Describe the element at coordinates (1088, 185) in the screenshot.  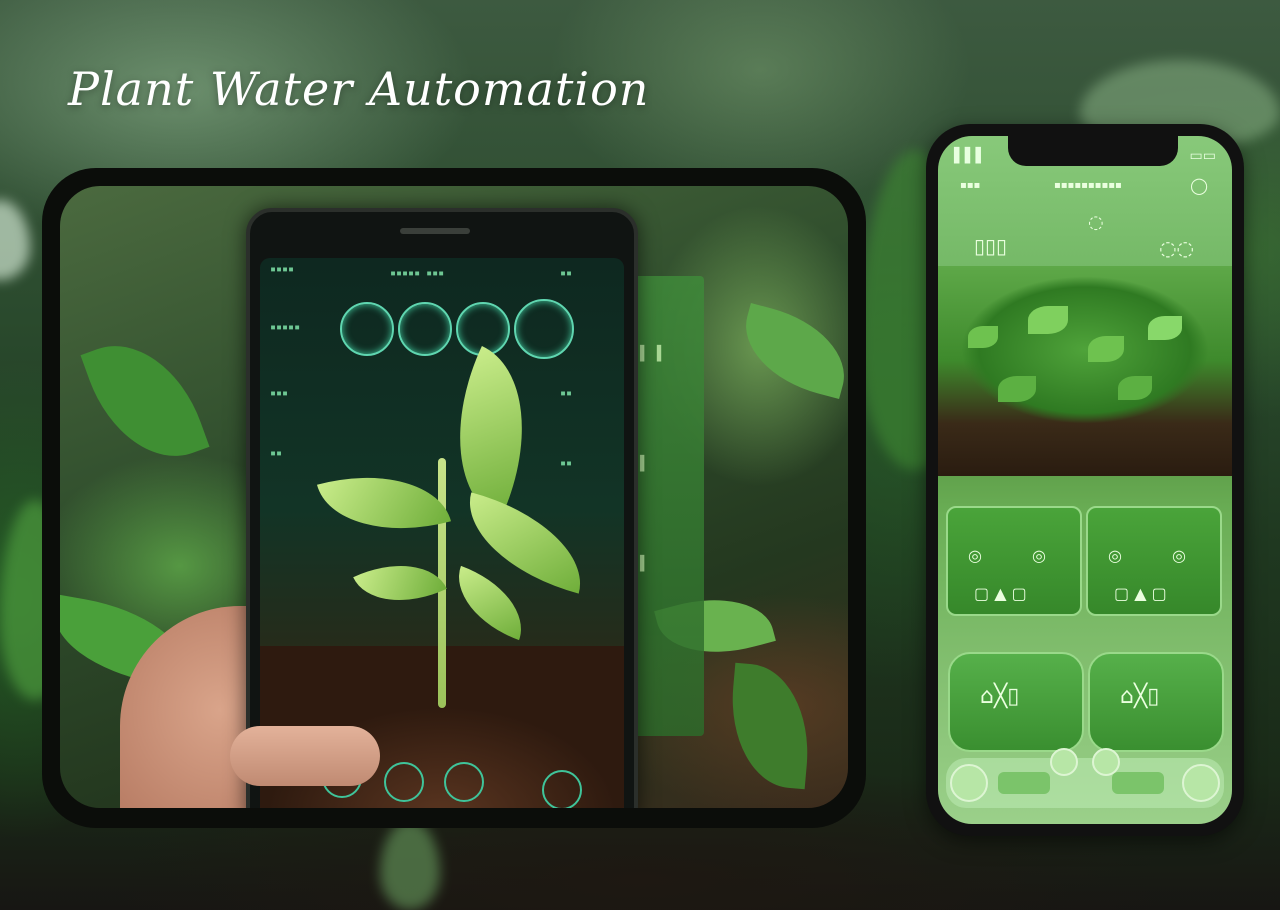
I see `app-glyph: ▪▪▪▪▪▪▪▪▪▪` at that location.